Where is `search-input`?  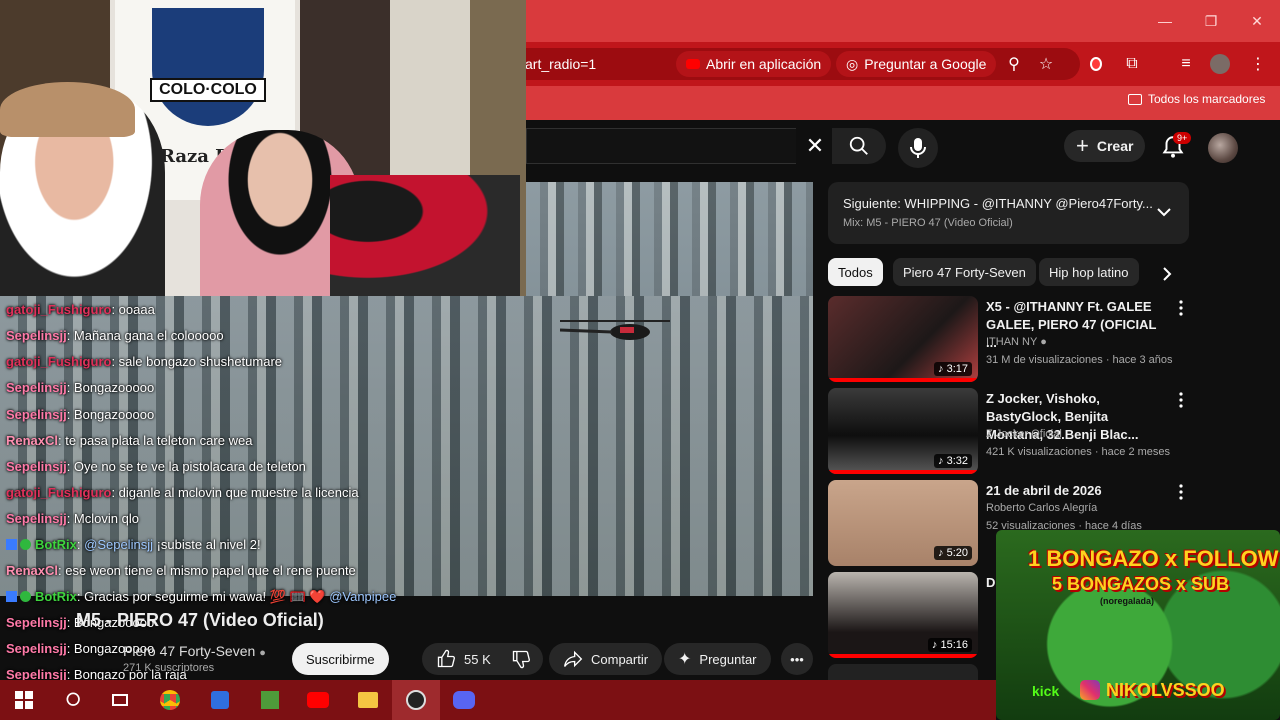
search-input is located at coordinates (661, 146).